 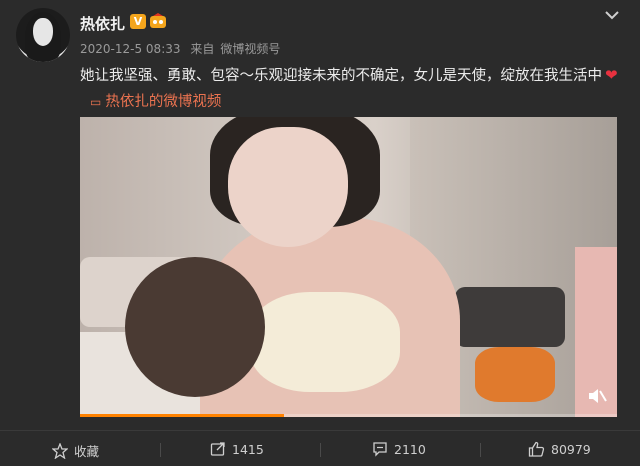 What do you see at coordinates (341, 76) in the screenshot?
I see `post-body: 她让我坚强、勇敢、包容～乐观迎接未来的不确定，女儿是天使，绽放在我生活中` at bounding box center [341, 76].